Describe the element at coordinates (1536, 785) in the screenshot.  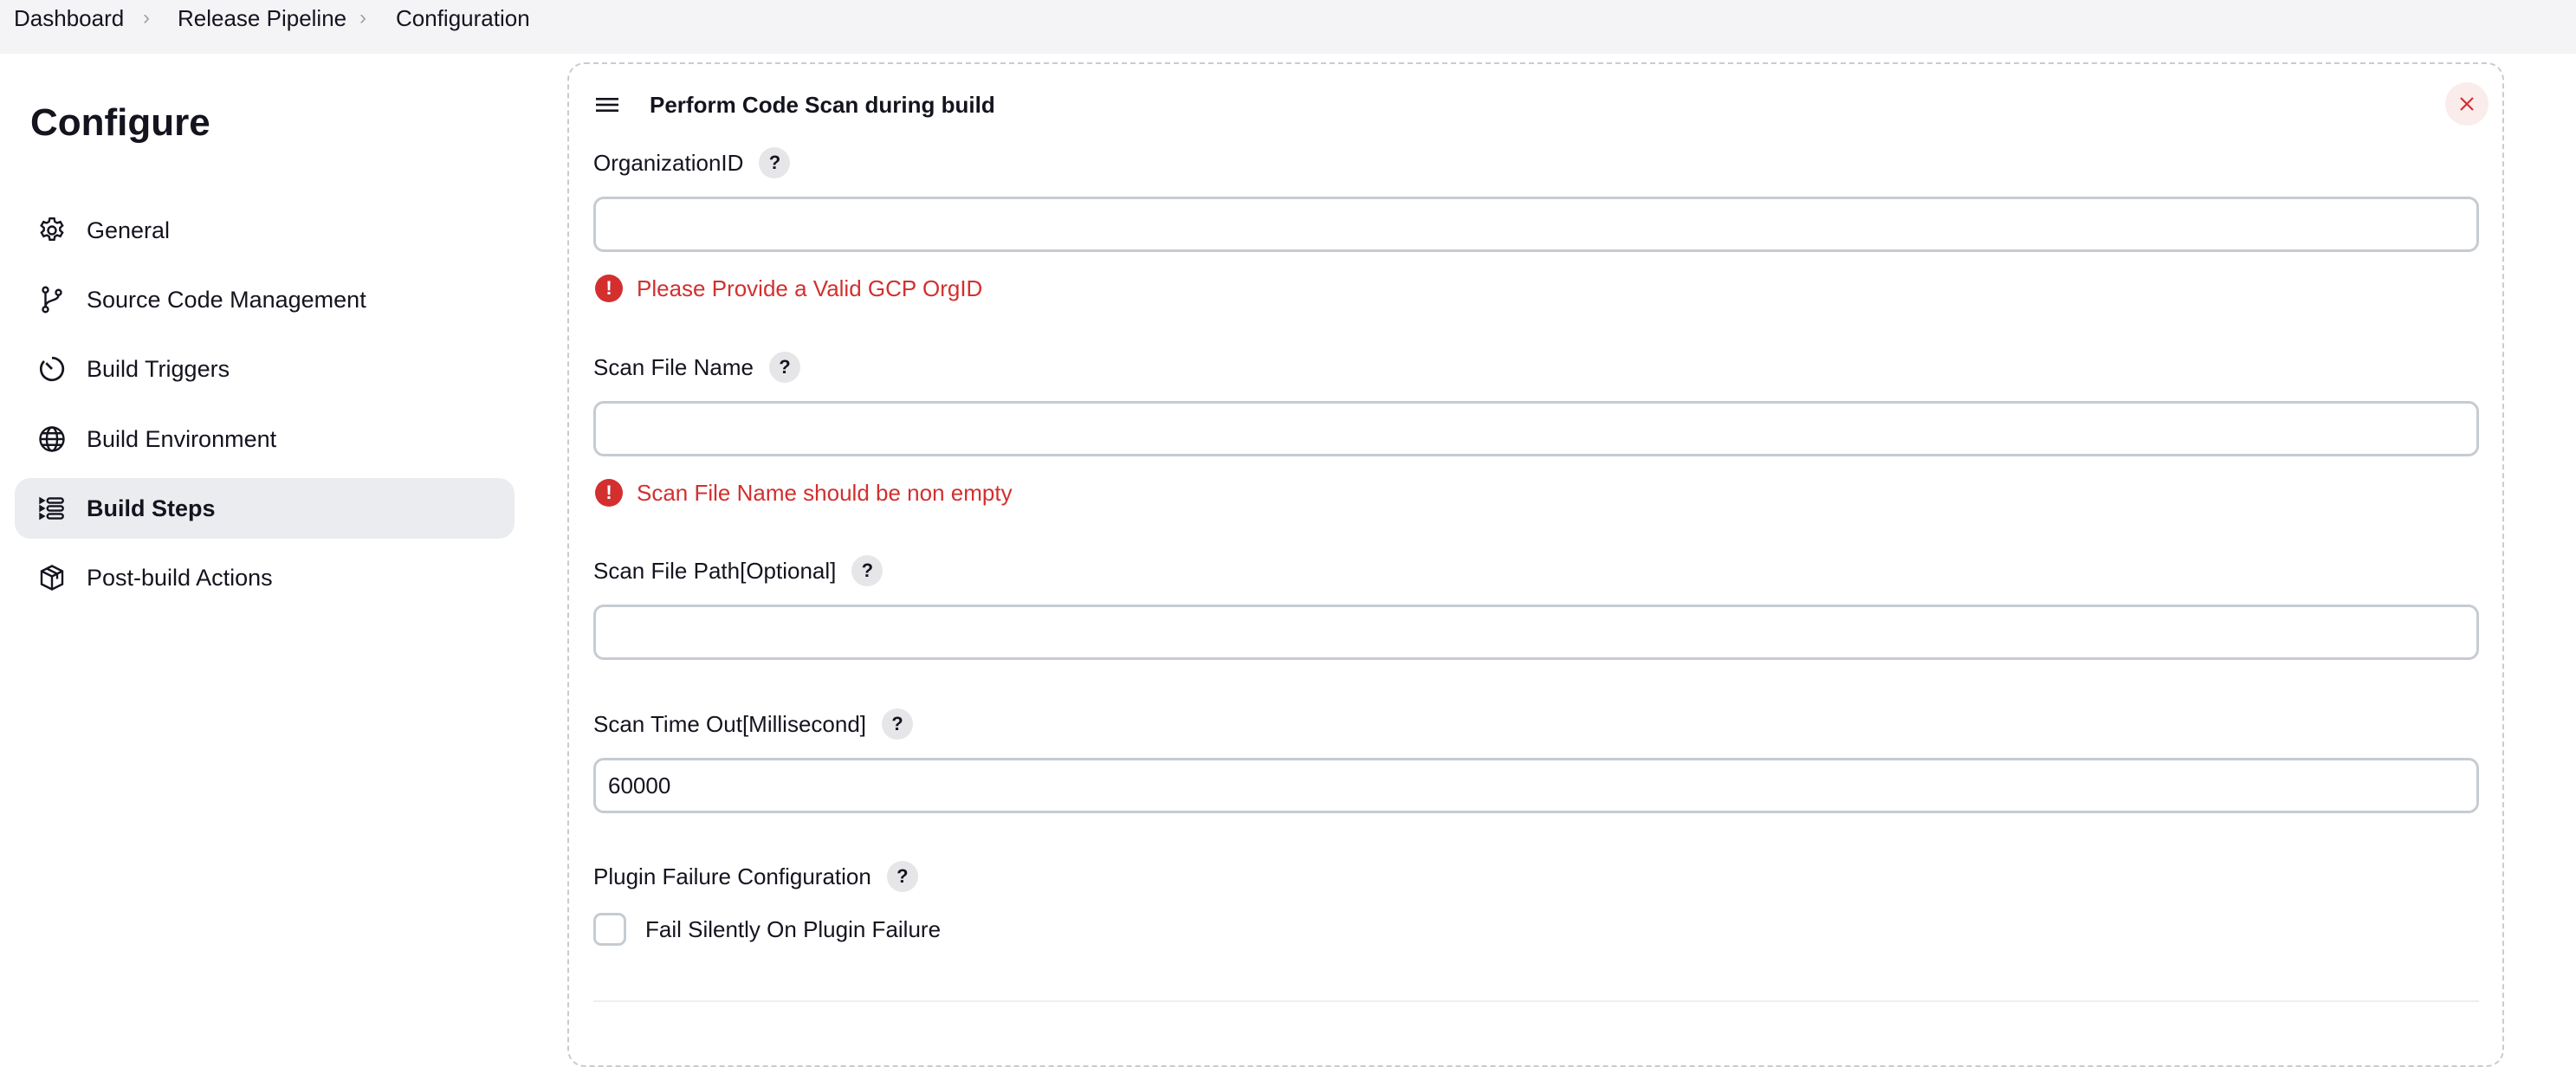
I see `scan-time-out-input` at that location.